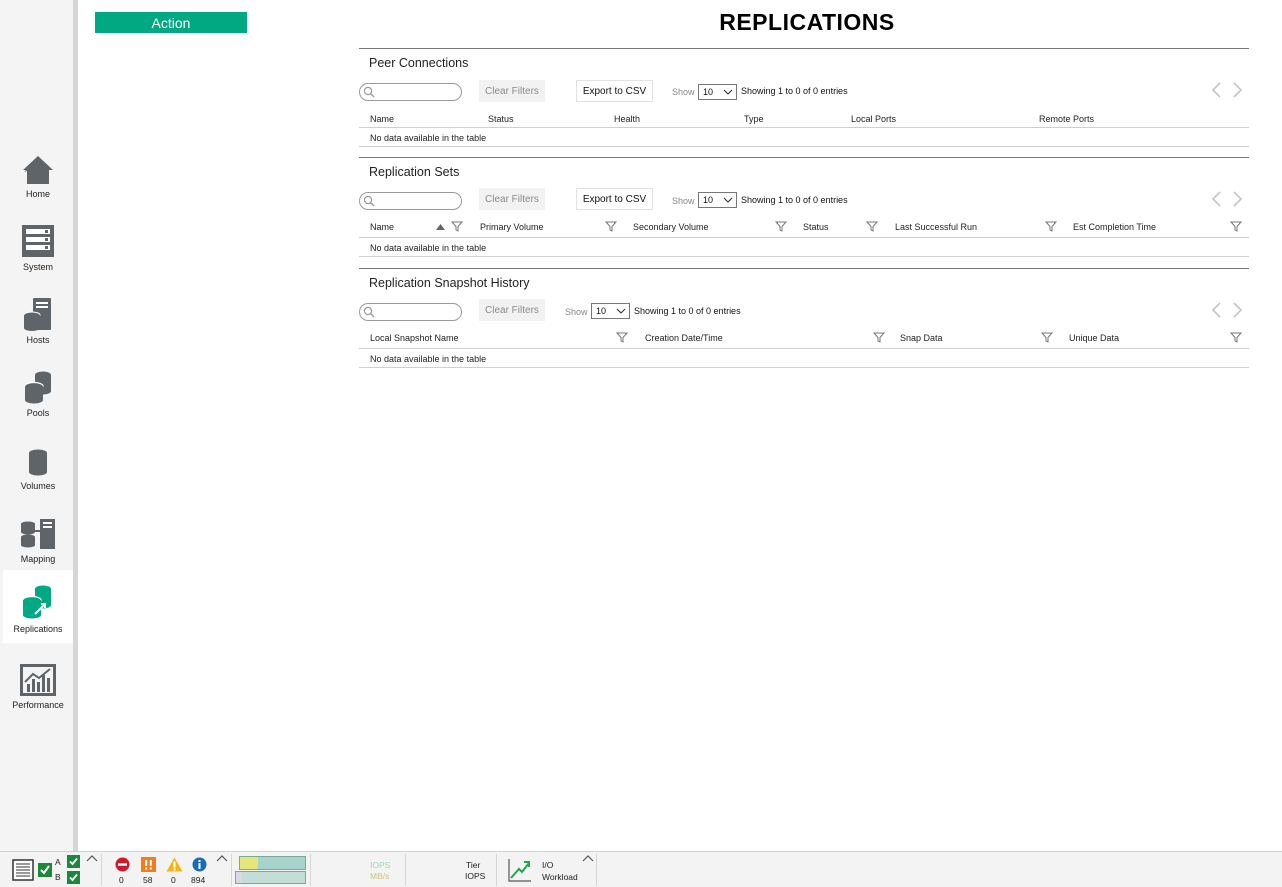 Image resolution: width=1282 pixels, height=887 pixels. I want to click on mbs-label: MB/s, so click(380, 876).